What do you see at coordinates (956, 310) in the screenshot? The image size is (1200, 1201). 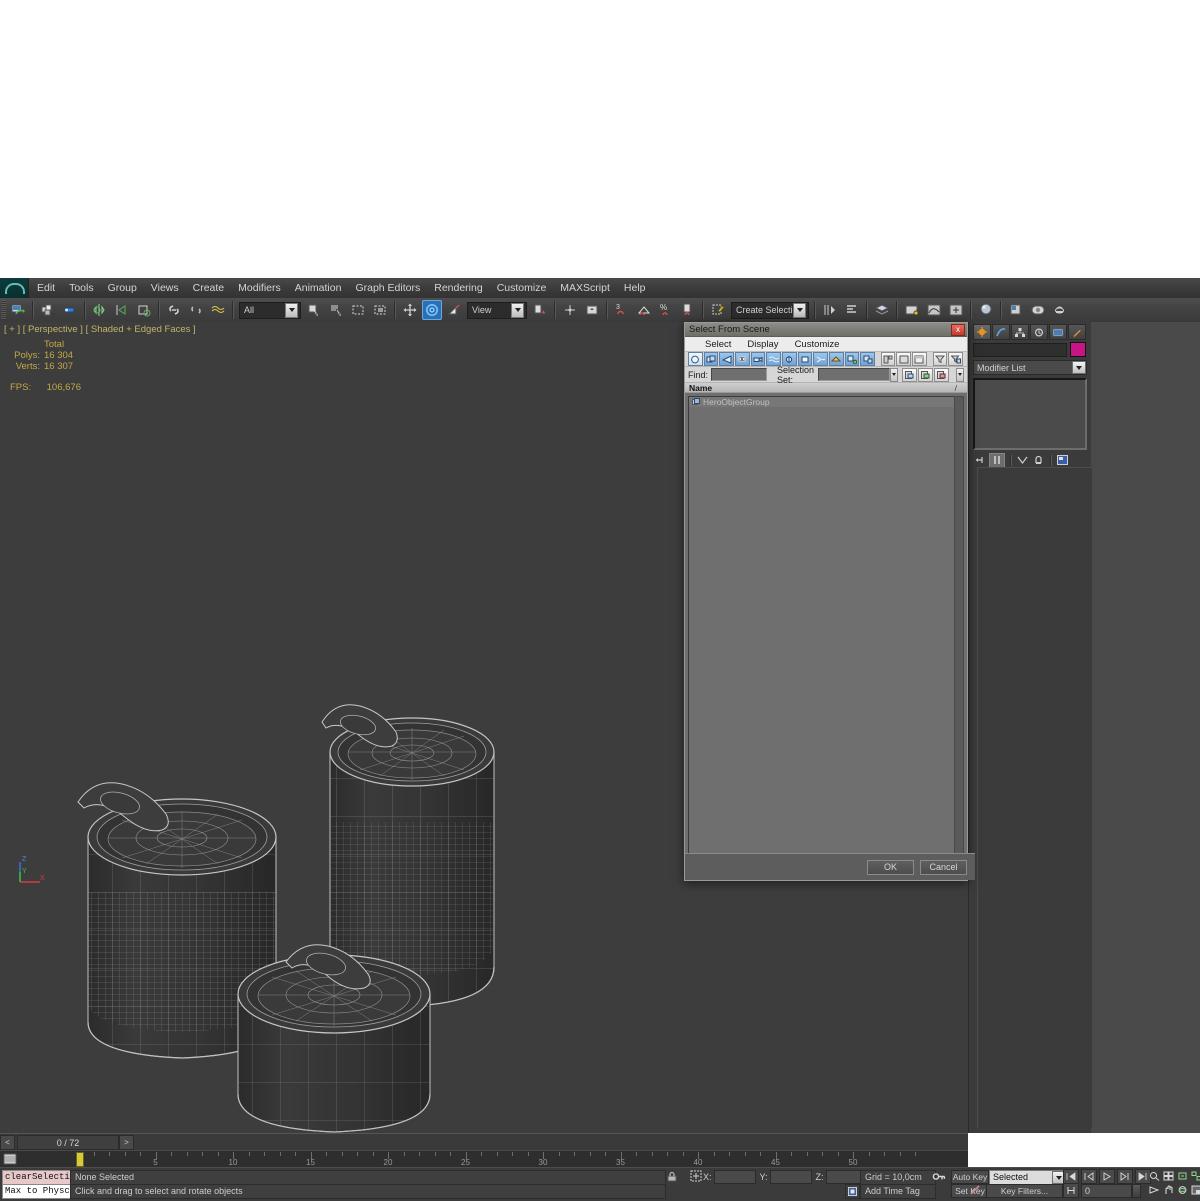 I see `schematic-view-icon` at bounding box center [956, 310].